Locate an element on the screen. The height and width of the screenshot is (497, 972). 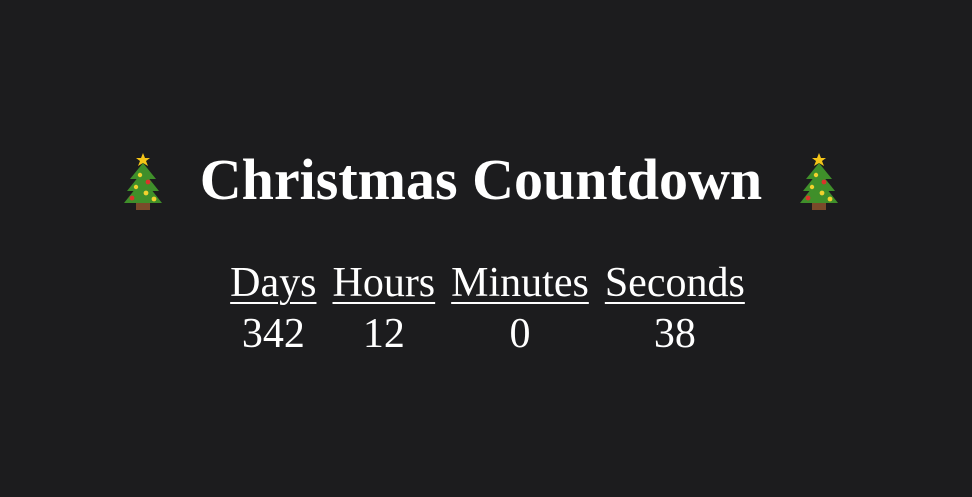
minutes-value: 0 is located at coordinates (520, 334).